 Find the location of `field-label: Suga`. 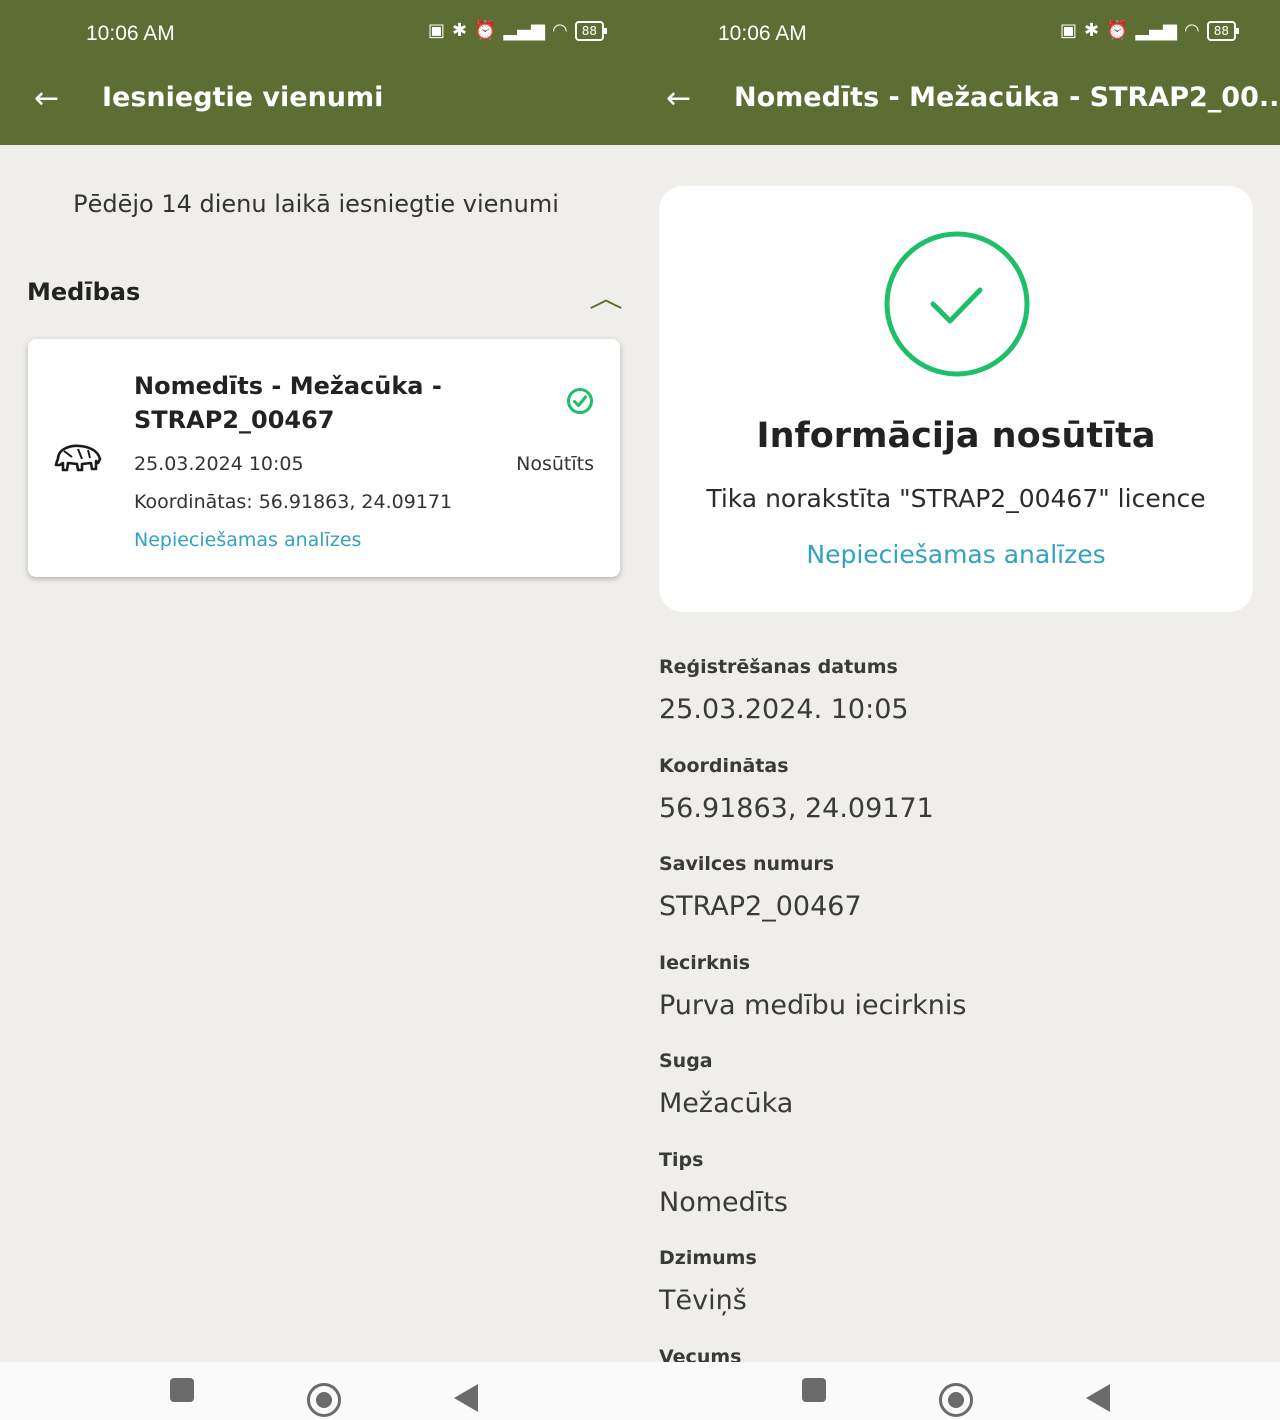

field-label: Suga is located at coordinates (686, 1061).